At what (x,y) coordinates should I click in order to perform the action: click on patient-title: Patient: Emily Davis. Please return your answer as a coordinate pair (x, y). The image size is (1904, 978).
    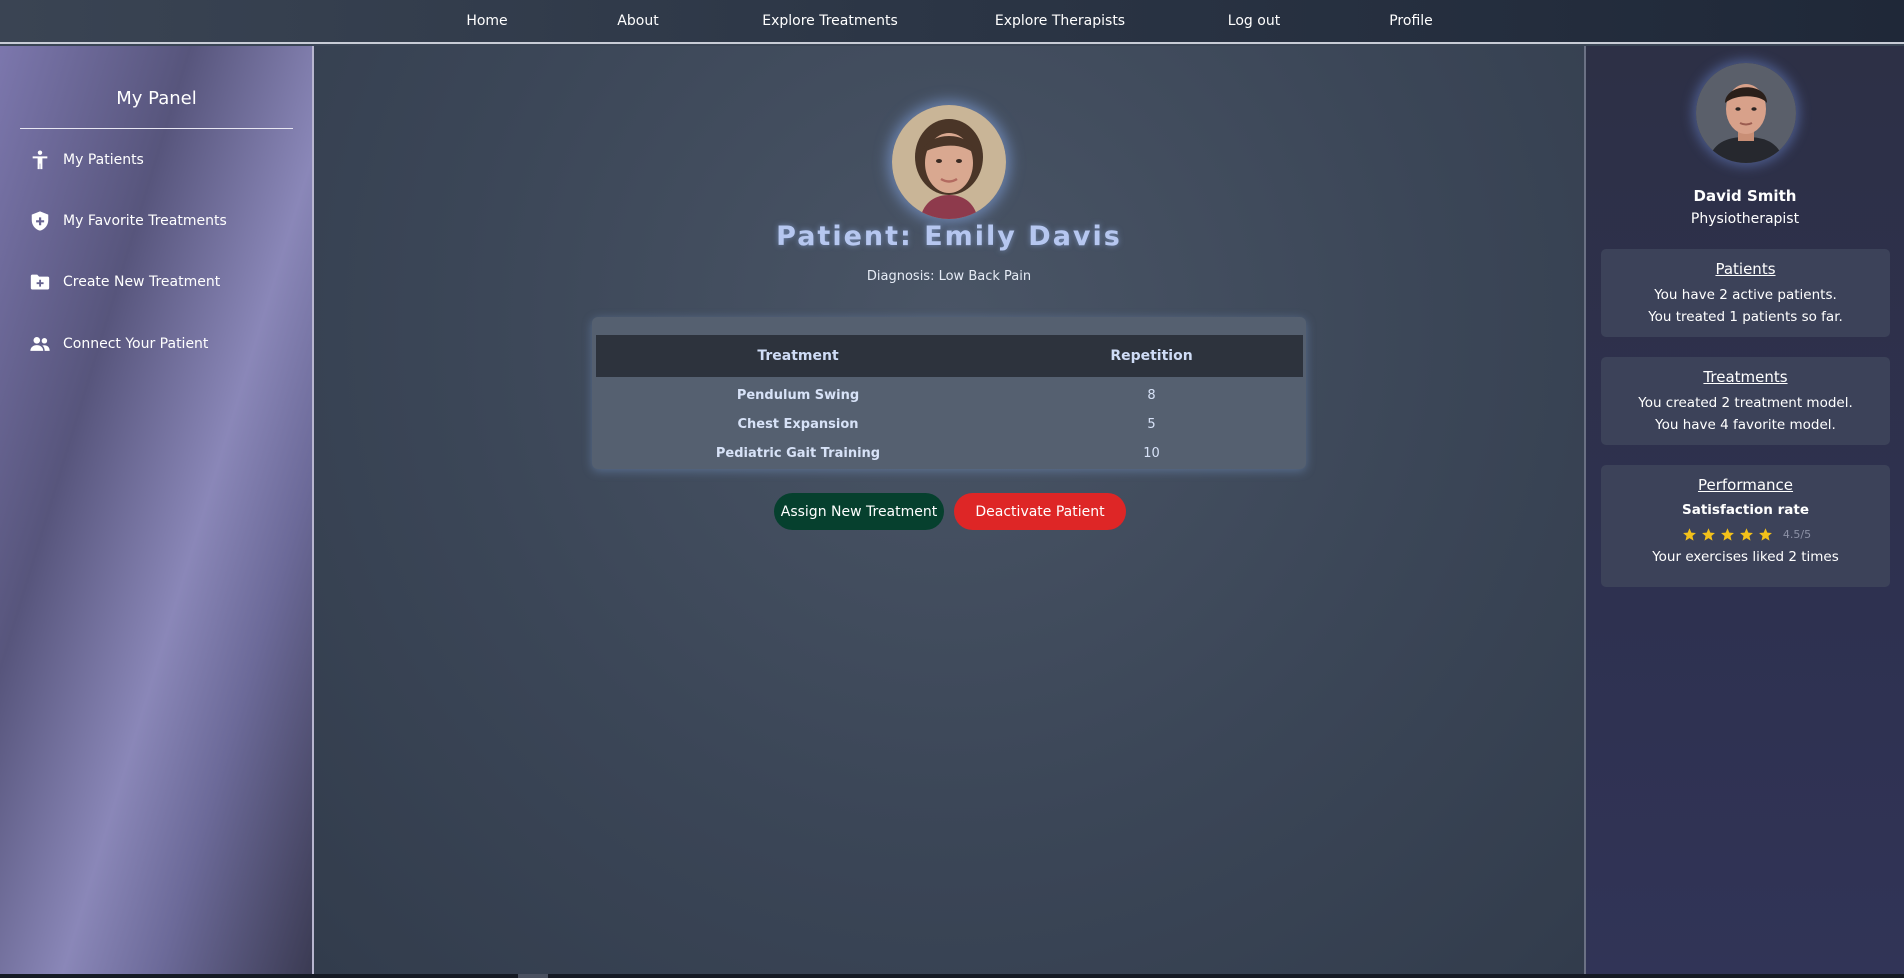
    Looking at the image, I should click on (949, 236).